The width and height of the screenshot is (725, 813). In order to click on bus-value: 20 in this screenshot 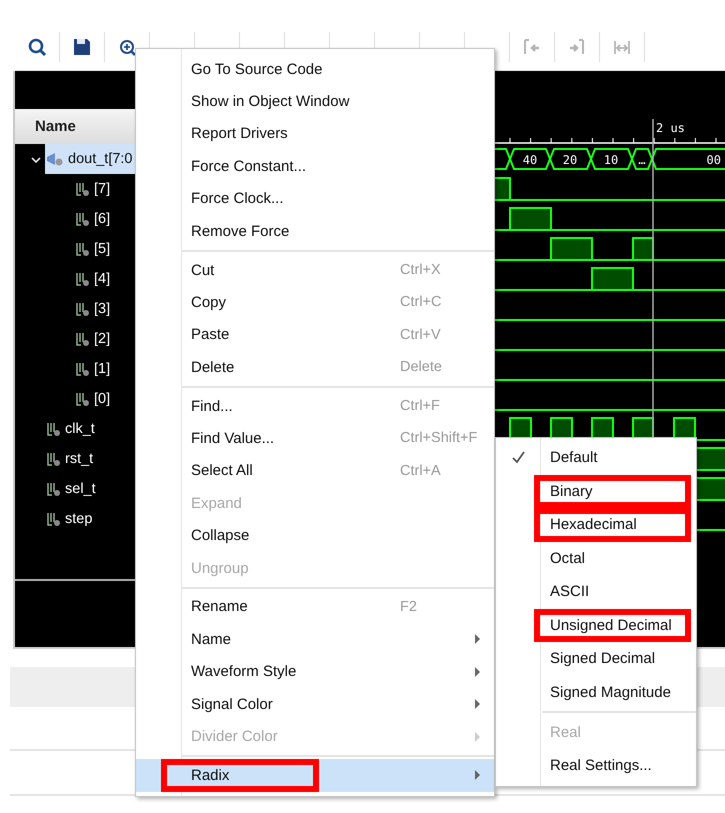, I will do `click(570, 160)`.